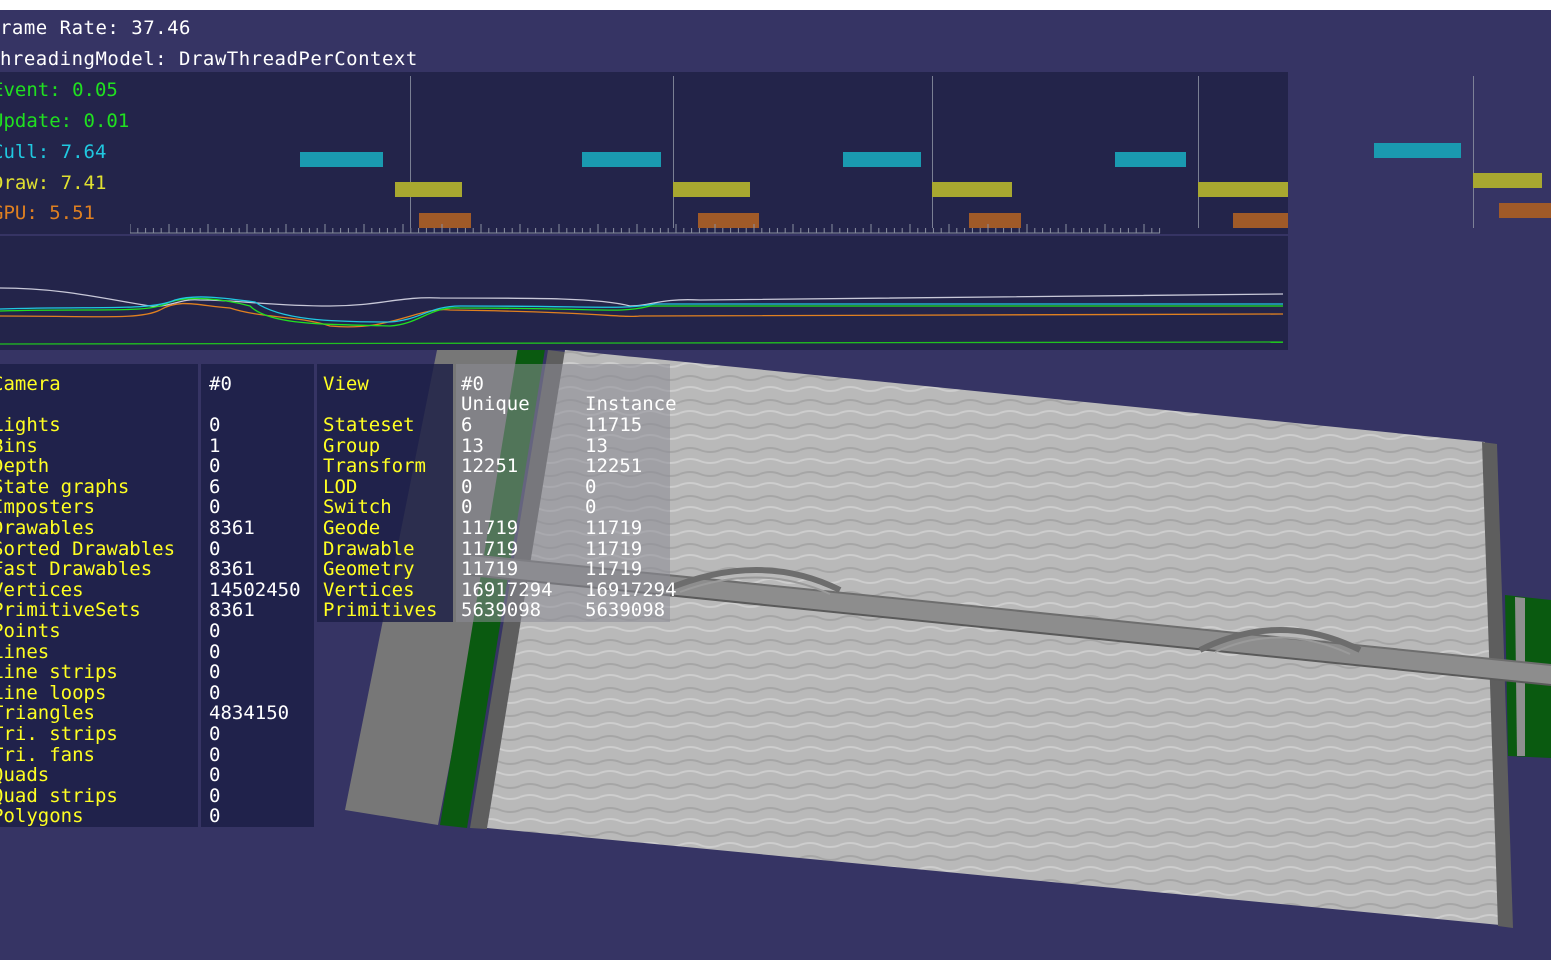 The height and width of the screenshot is (960, 1551). Describe the element at coordinates (374, 466) in the screenshot. I see `view-stat-label: Transform` at that location.